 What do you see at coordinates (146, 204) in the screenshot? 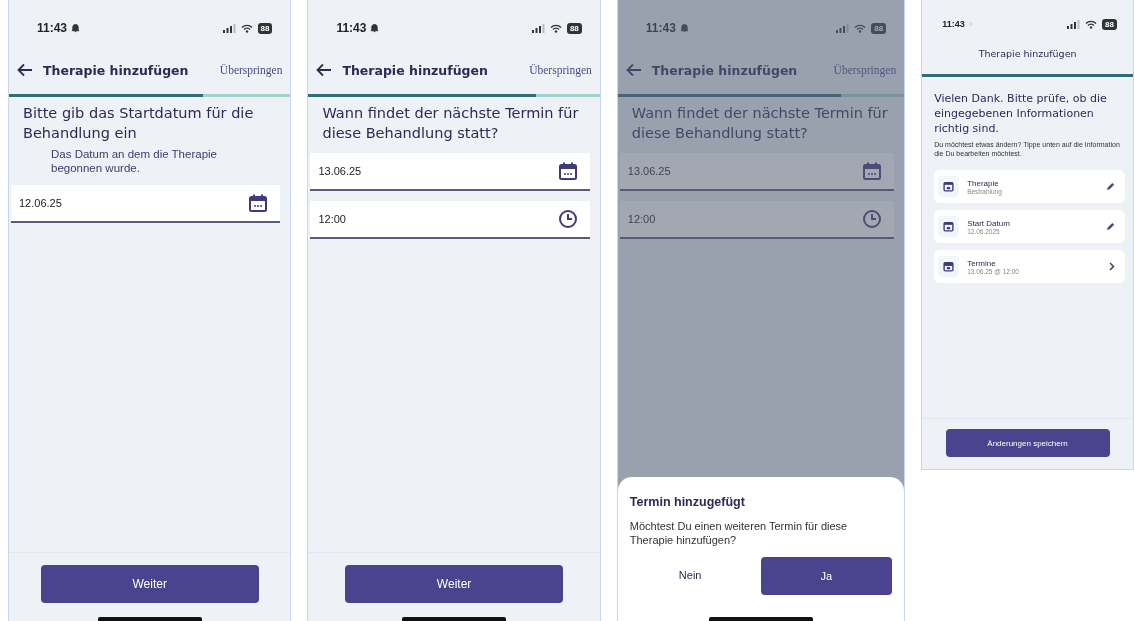
I see `date-field: 12.06.25` at bounding box center [146, 204].